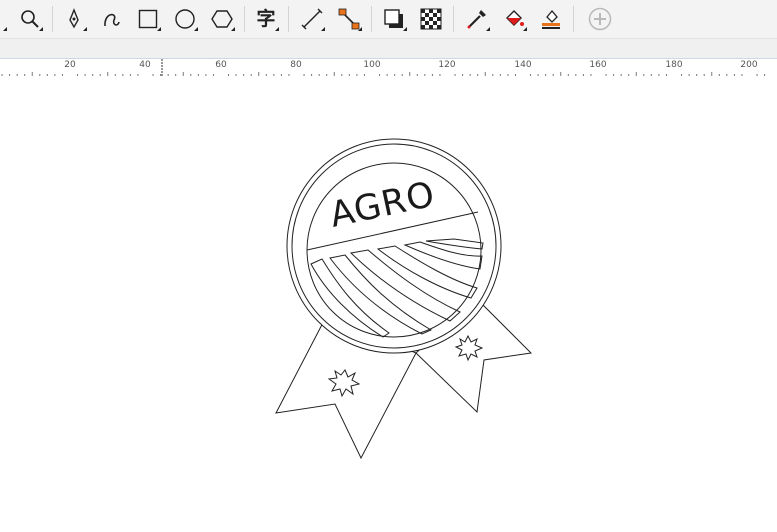  I want to click on eyedropper-tool-button, so click(477, 19).